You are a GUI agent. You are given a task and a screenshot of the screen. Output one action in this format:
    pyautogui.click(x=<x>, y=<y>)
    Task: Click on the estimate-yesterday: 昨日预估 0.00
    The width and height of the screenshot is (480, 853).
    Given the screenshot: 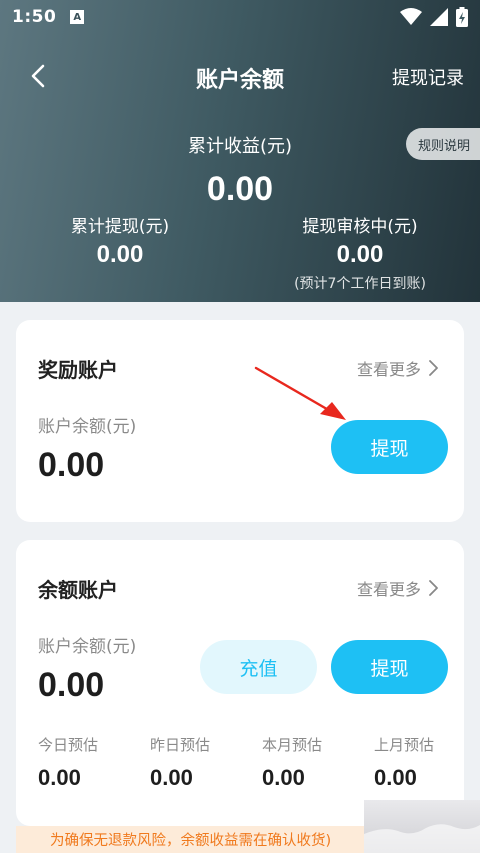 What is the action you would take?
    pyautogui.click(x=200, y=762)
    